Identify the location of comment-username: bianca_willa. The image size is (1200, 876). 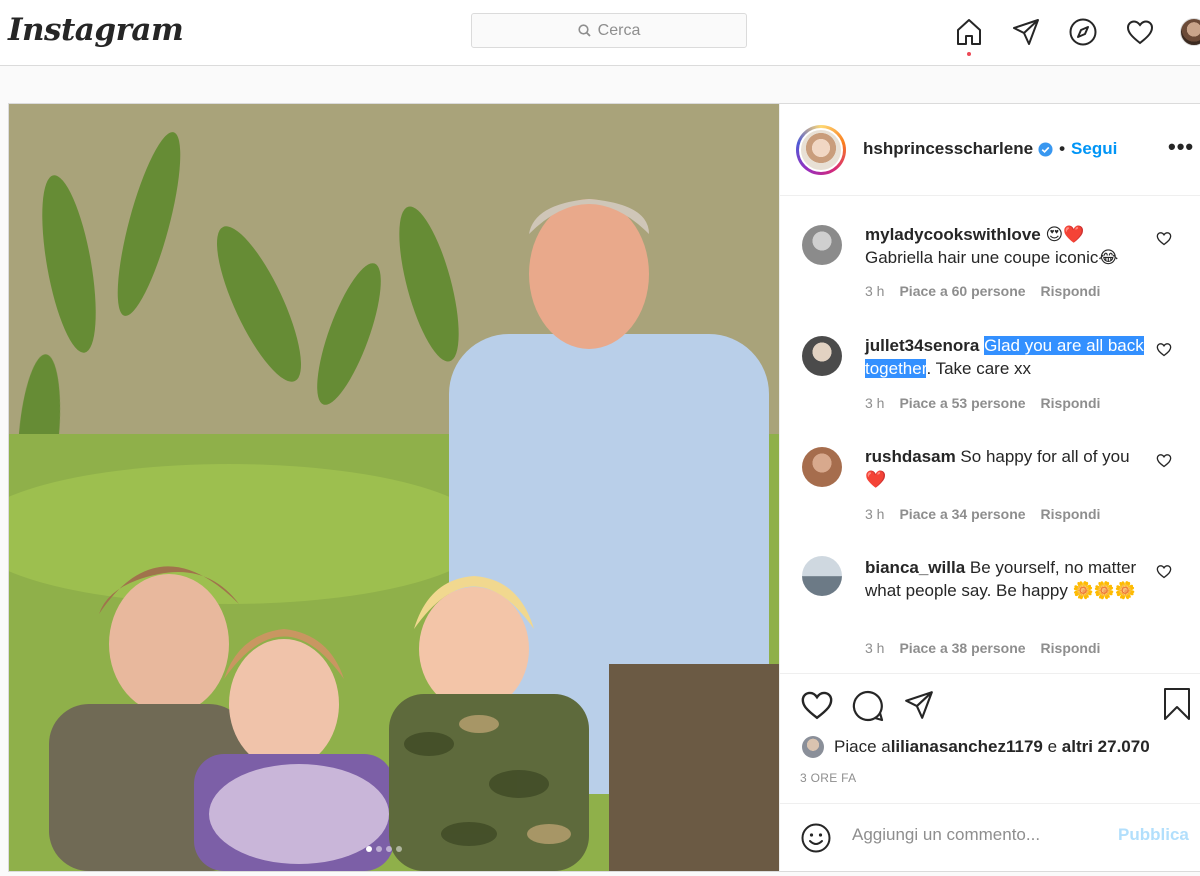
(915, 567).